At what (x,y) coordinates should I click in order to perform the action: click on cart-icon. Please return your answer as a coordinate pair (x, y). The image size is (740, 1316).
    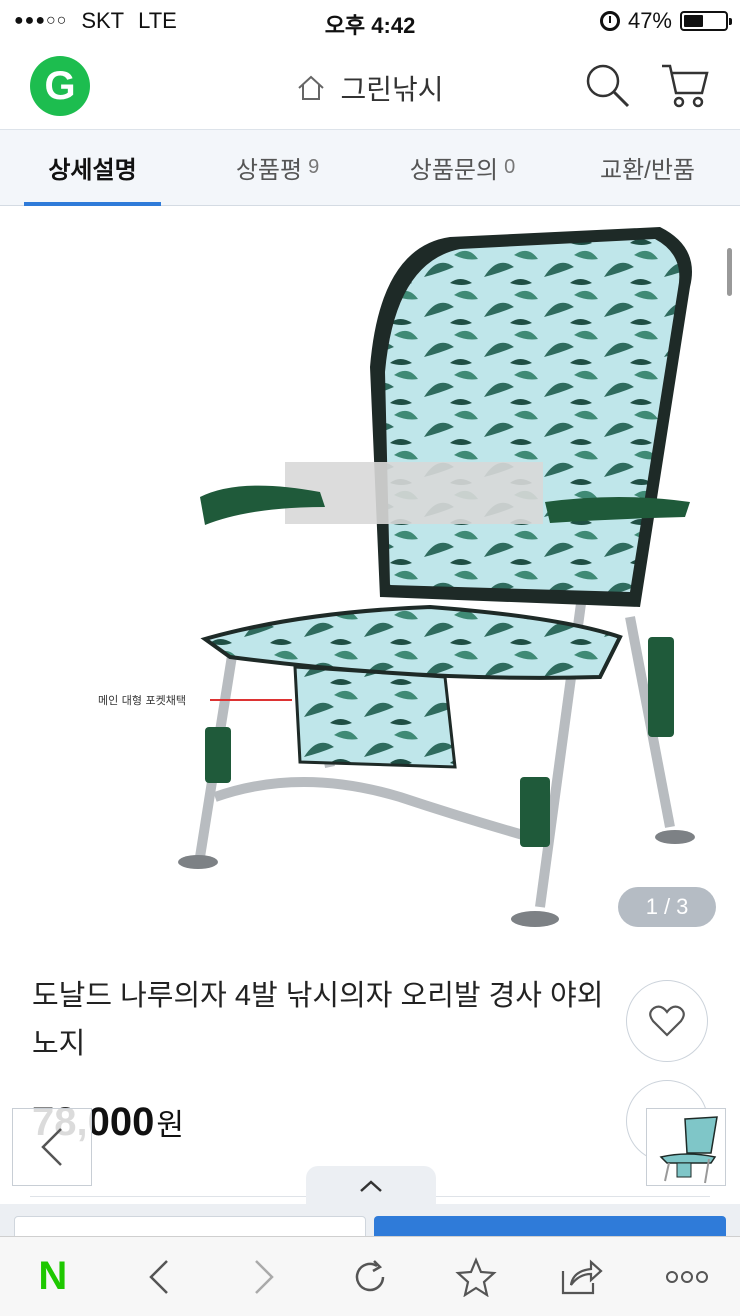
    Looking at the image, I should click on (685, 86).